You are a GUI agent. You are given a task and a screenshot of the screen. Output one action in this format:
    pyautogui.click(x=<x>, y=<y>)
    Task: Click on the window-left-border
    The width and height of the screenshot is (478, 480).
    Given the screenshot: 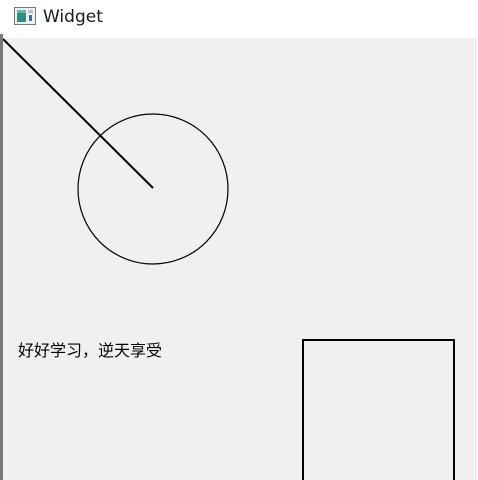 What is the action you would take?
    pyautogui.click(x=1, y=257)
    